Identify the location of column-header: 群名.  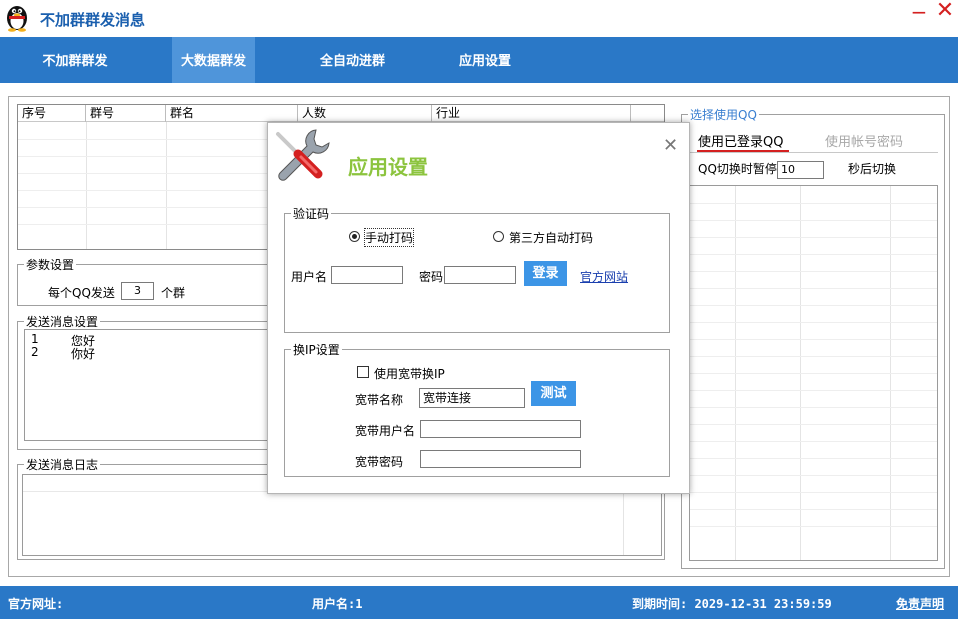
(232, 113).